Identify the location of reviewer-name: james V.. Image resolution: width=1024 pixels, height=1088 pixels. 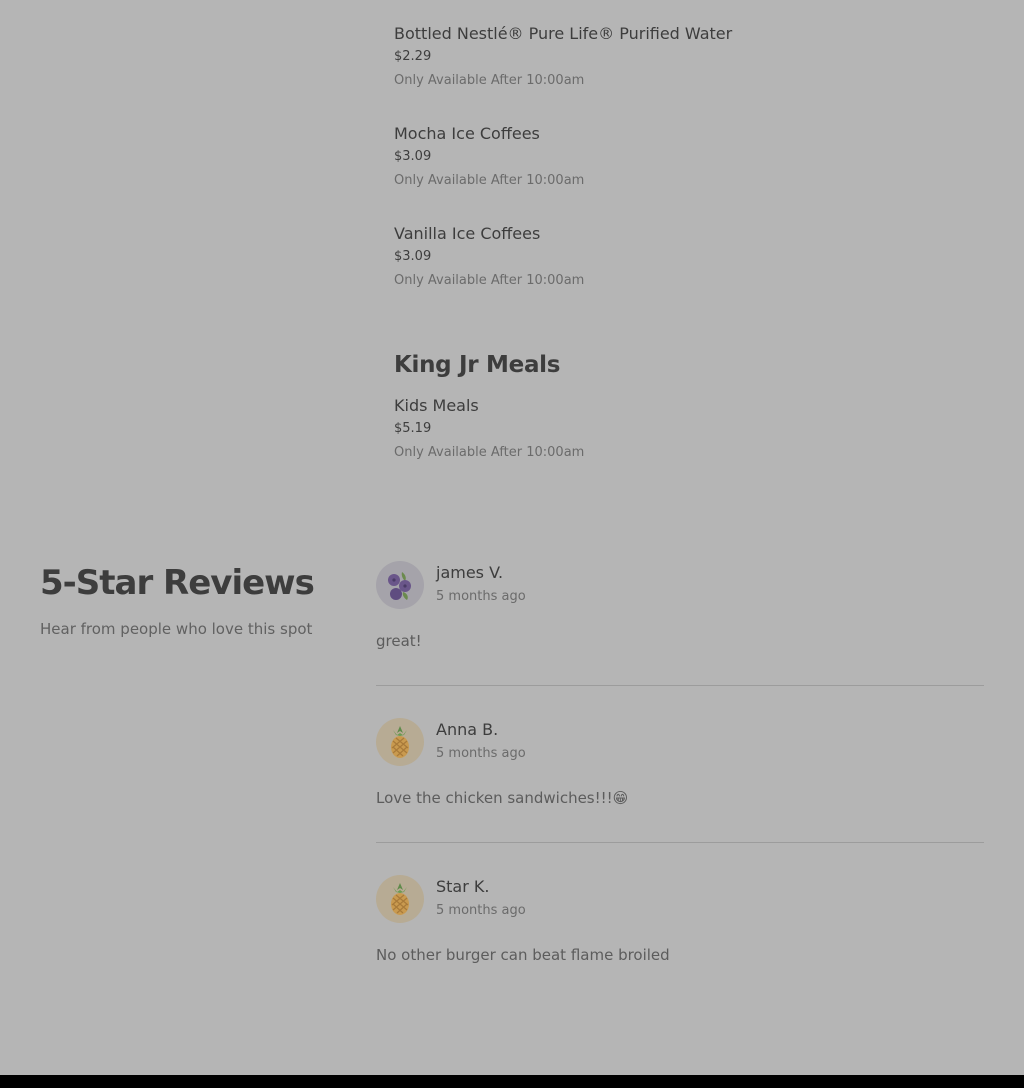
(470, 572).